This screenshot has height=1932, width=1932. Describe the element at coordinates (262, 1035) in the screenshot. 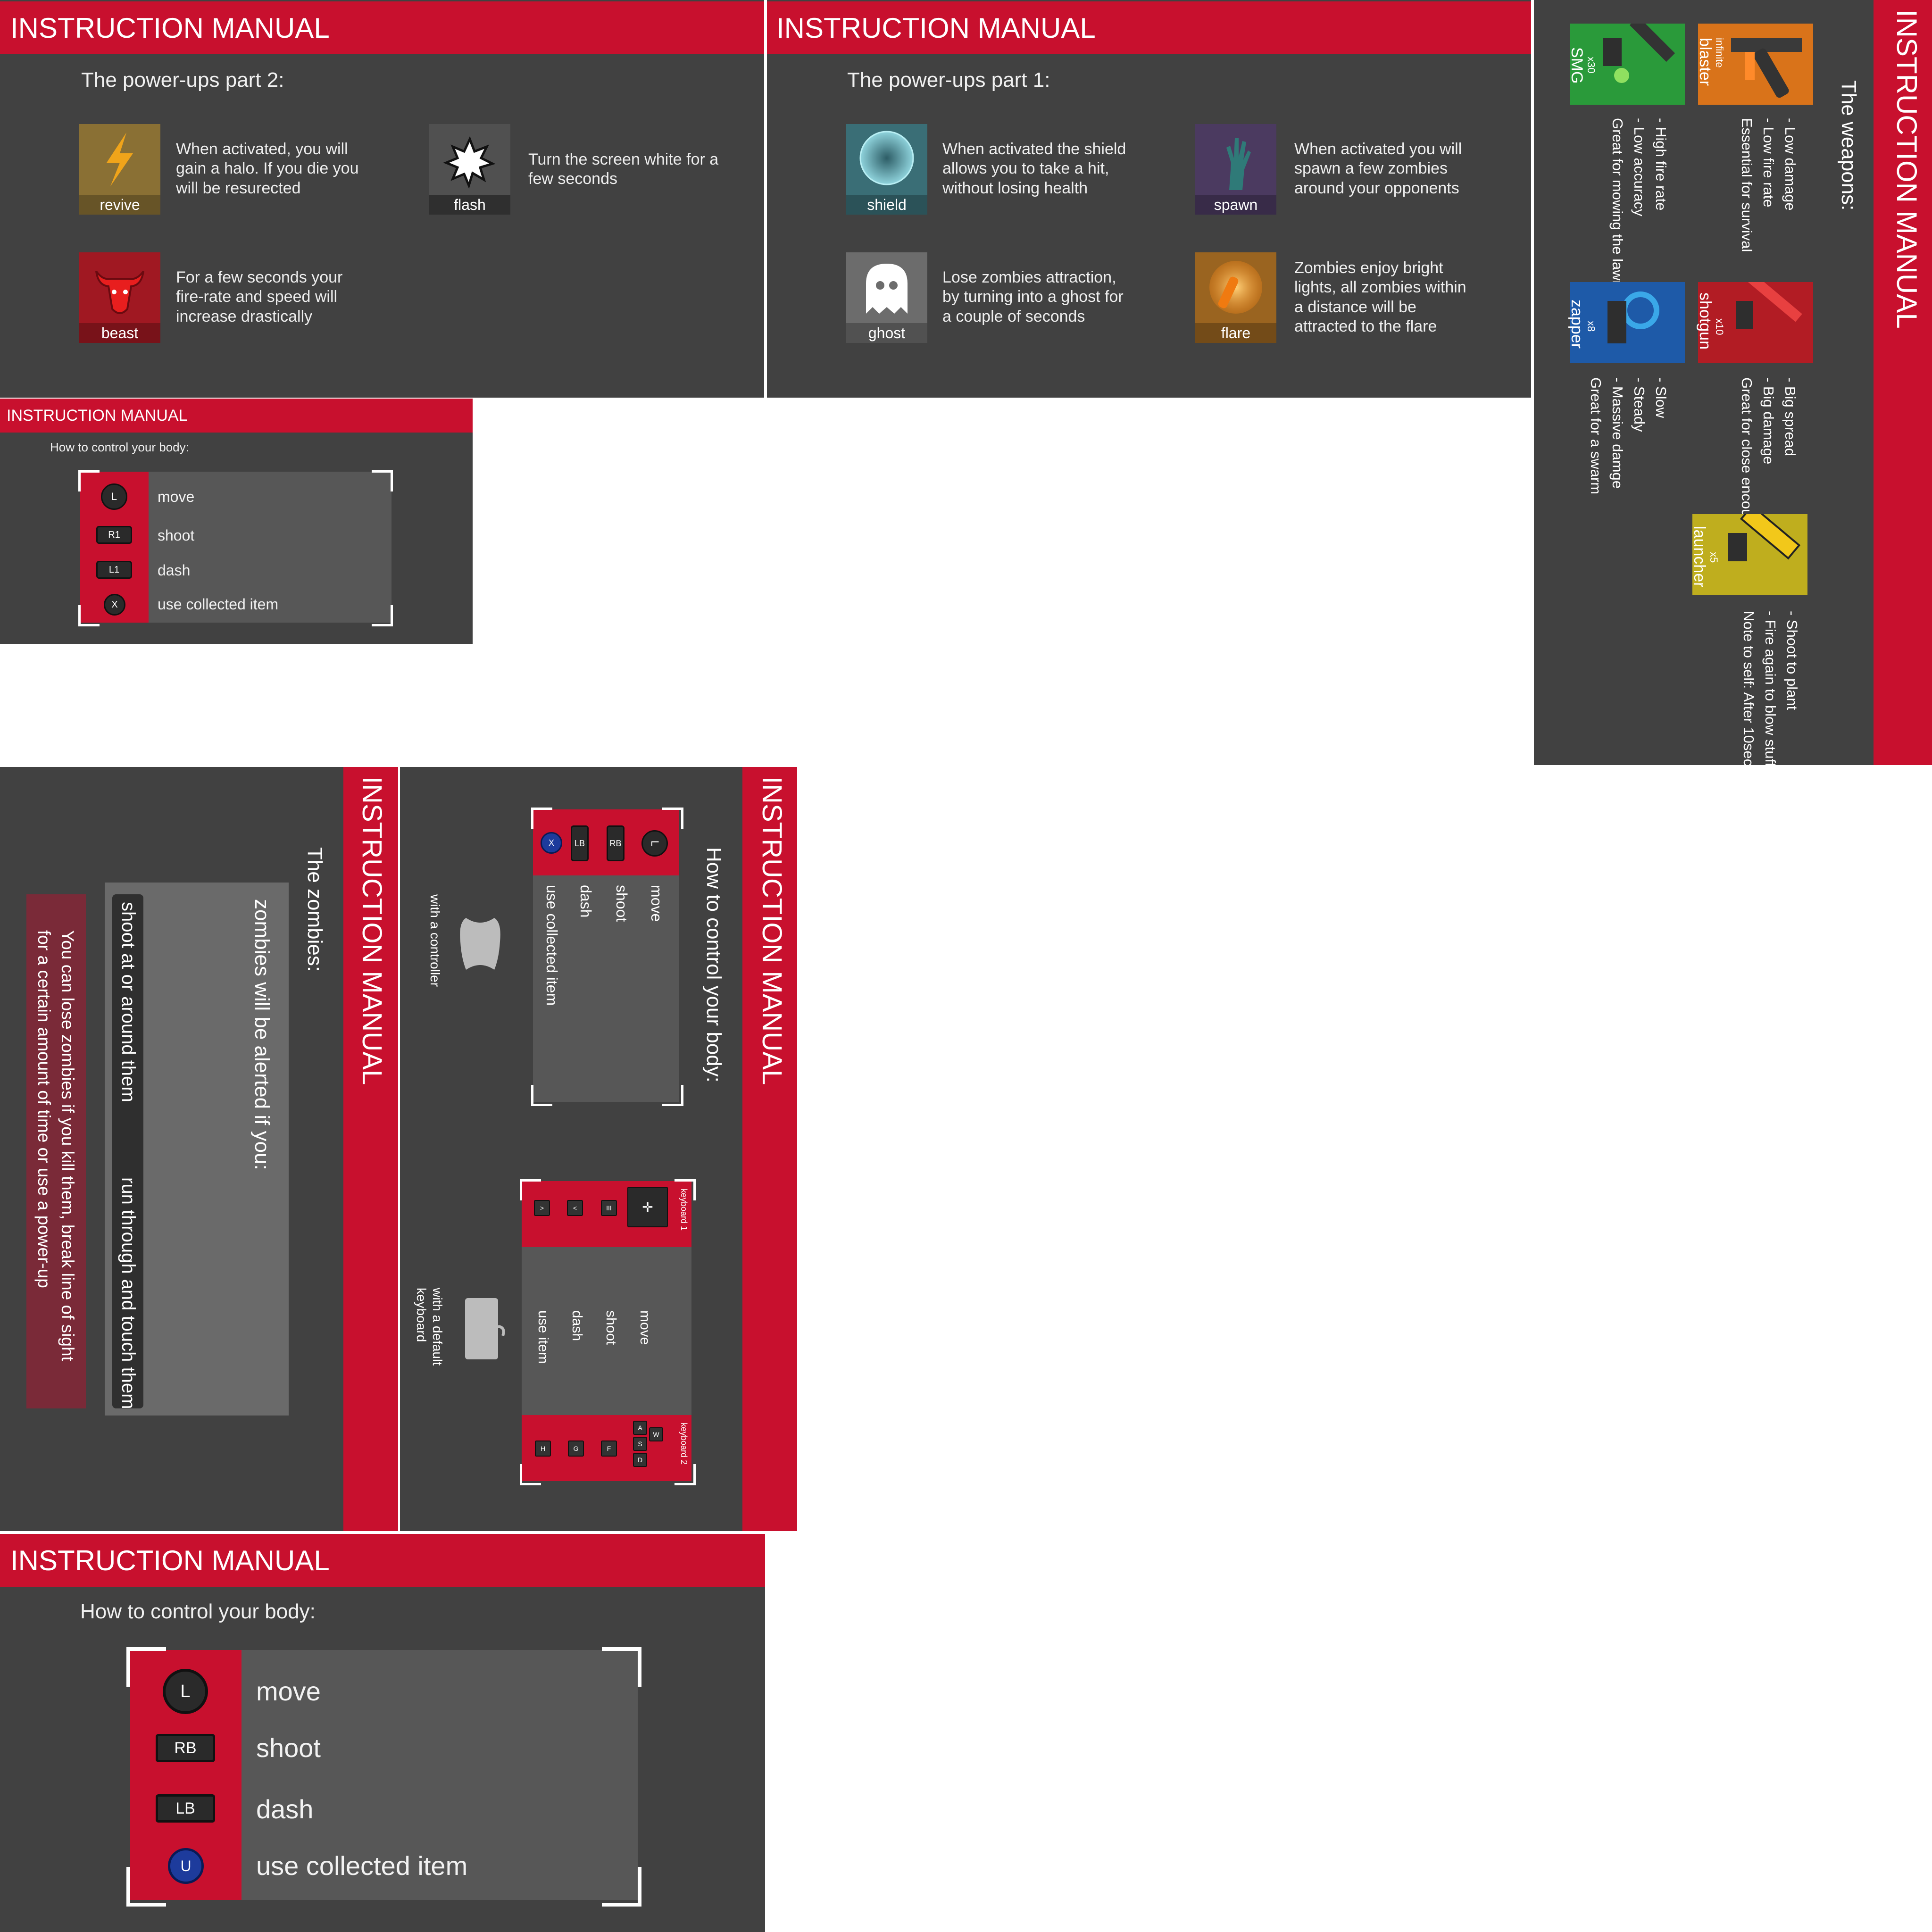

I see `zombies-alert-title: zombies will be alerted if you:` at that location.